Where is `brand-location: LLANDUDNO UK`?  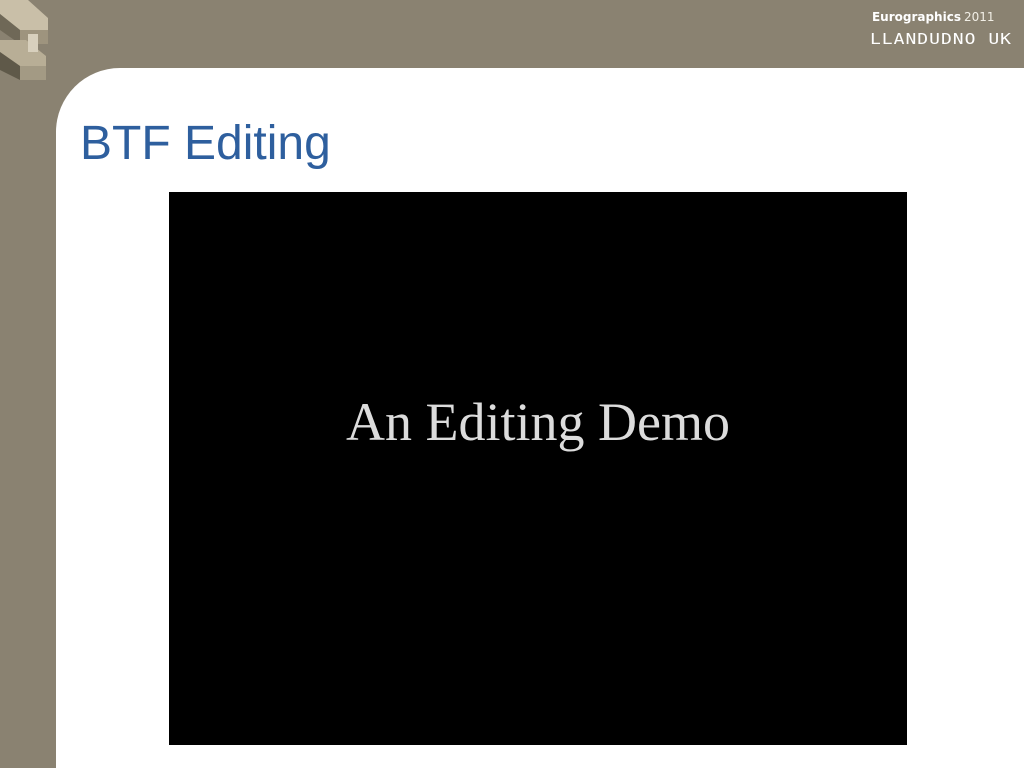 brand-location: LLANDUDNO UK is located at coordinates (940, 39).